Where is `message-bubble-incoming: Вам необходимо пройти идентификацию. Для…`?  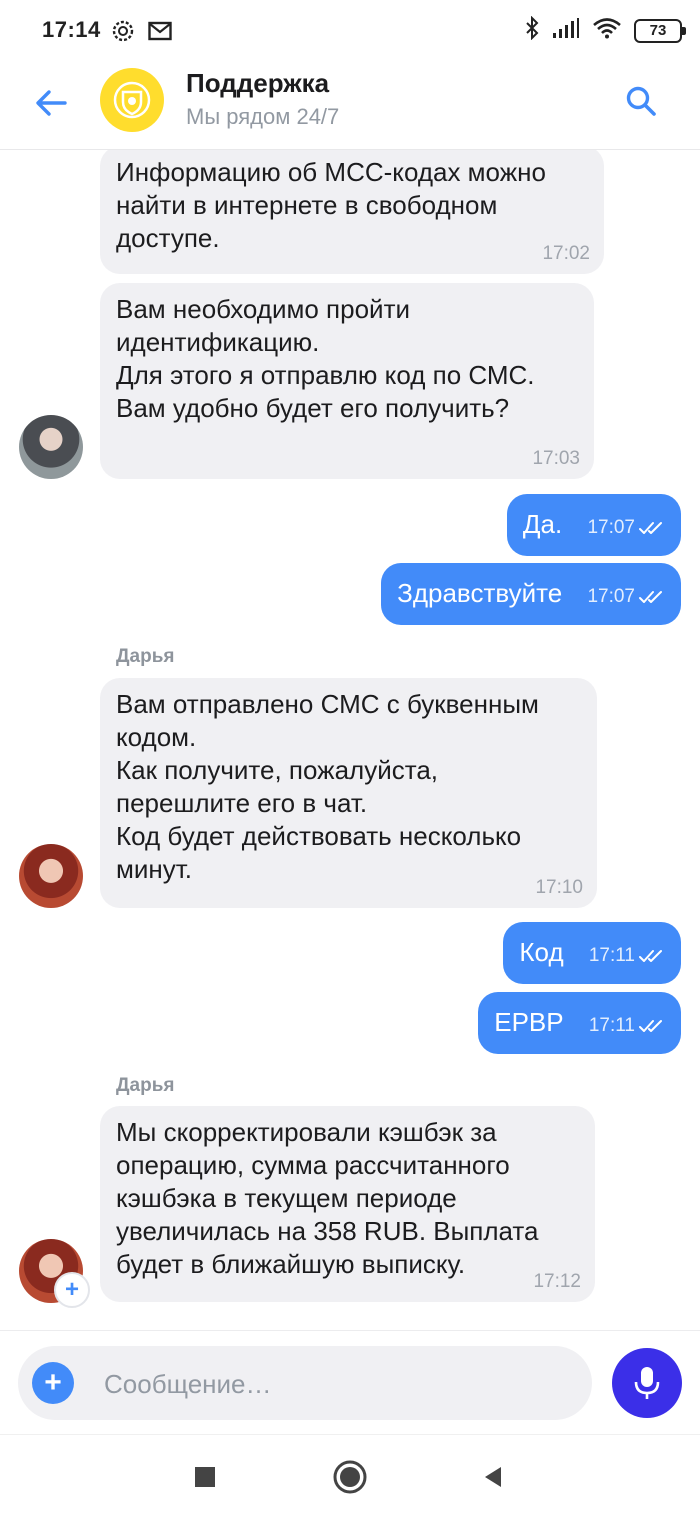 message-bubble-incoming: Вам необходимо пройти идентификацию. Для… is located at coordinates (347, 381).